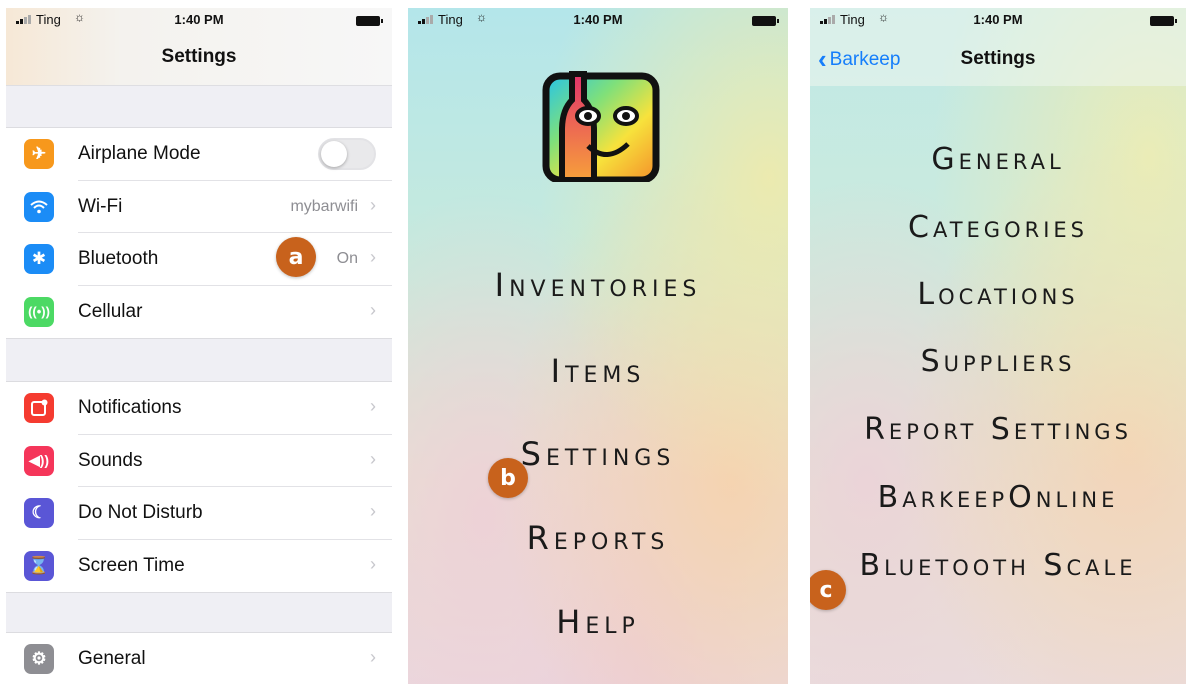 This screenshot has width=1186, height=684. I want to click on notifications-icon, so click(39, 408).